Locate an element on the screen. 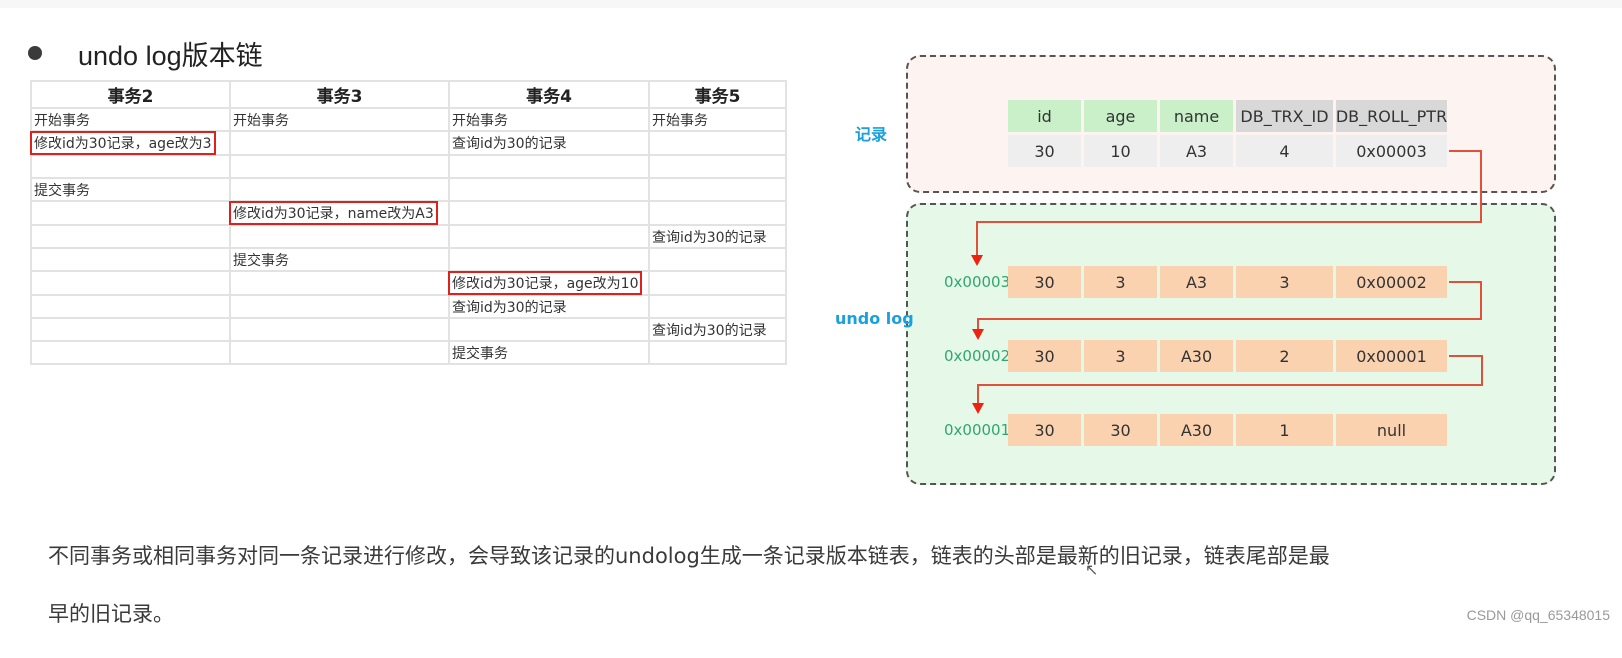  record-label: 记录 is located at coordinates (871, 134).